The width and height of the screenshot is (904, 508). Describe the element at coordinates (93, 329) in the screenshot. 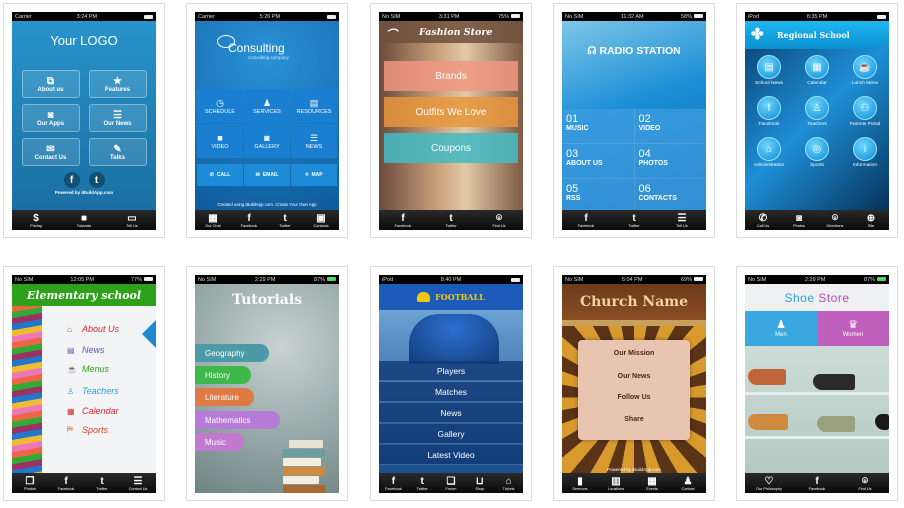

I see `menu-item: ⌂ About Us` at that location.